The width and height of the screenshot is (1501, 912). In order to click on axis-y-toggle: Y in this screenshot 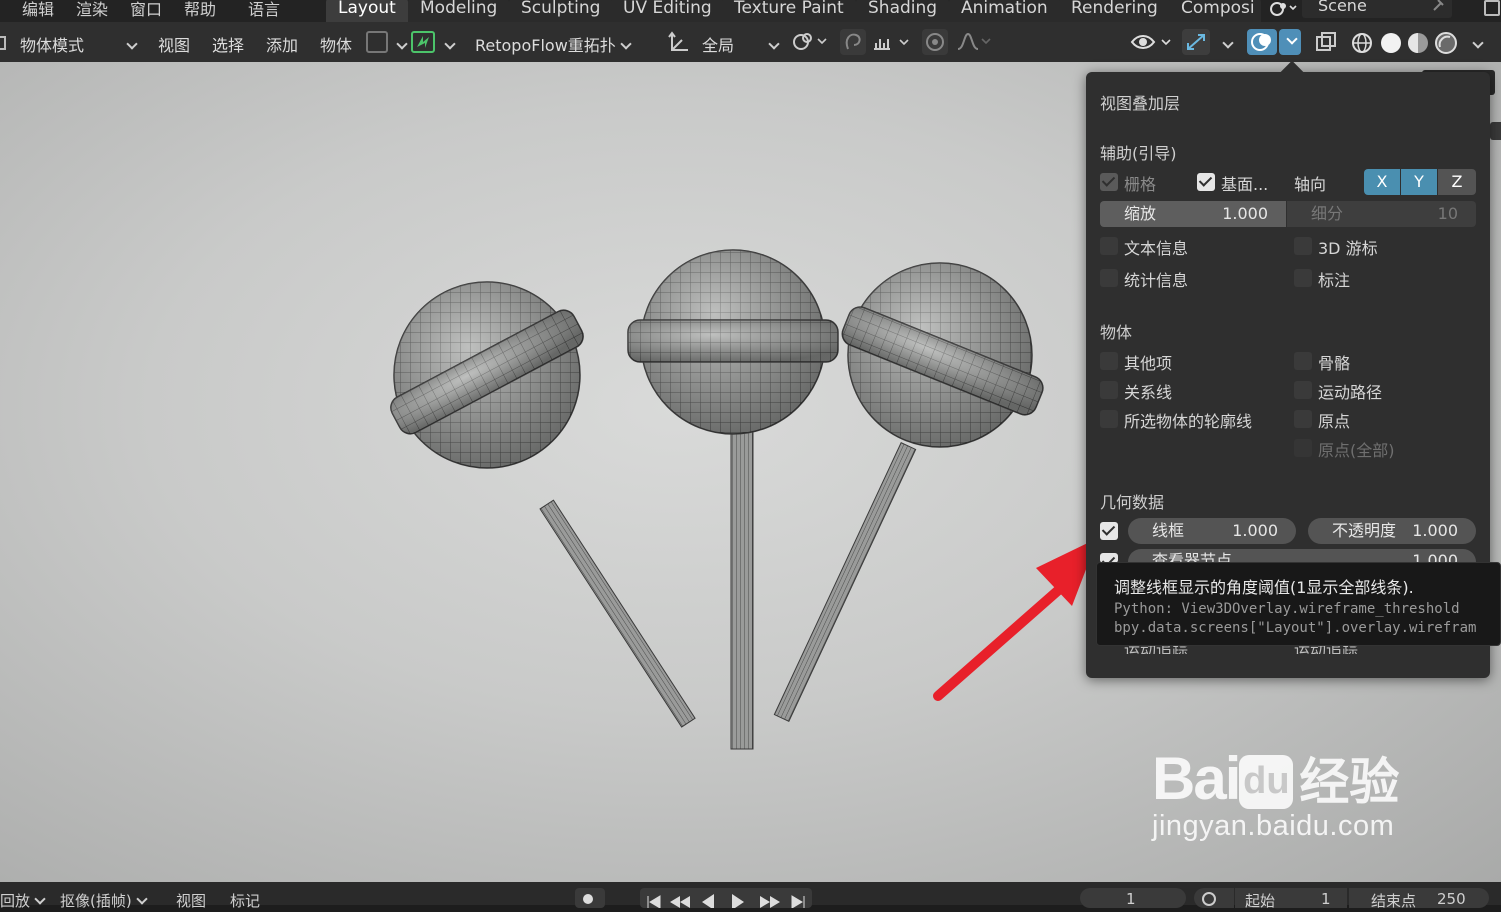, I will do `click(1419, 182)`.